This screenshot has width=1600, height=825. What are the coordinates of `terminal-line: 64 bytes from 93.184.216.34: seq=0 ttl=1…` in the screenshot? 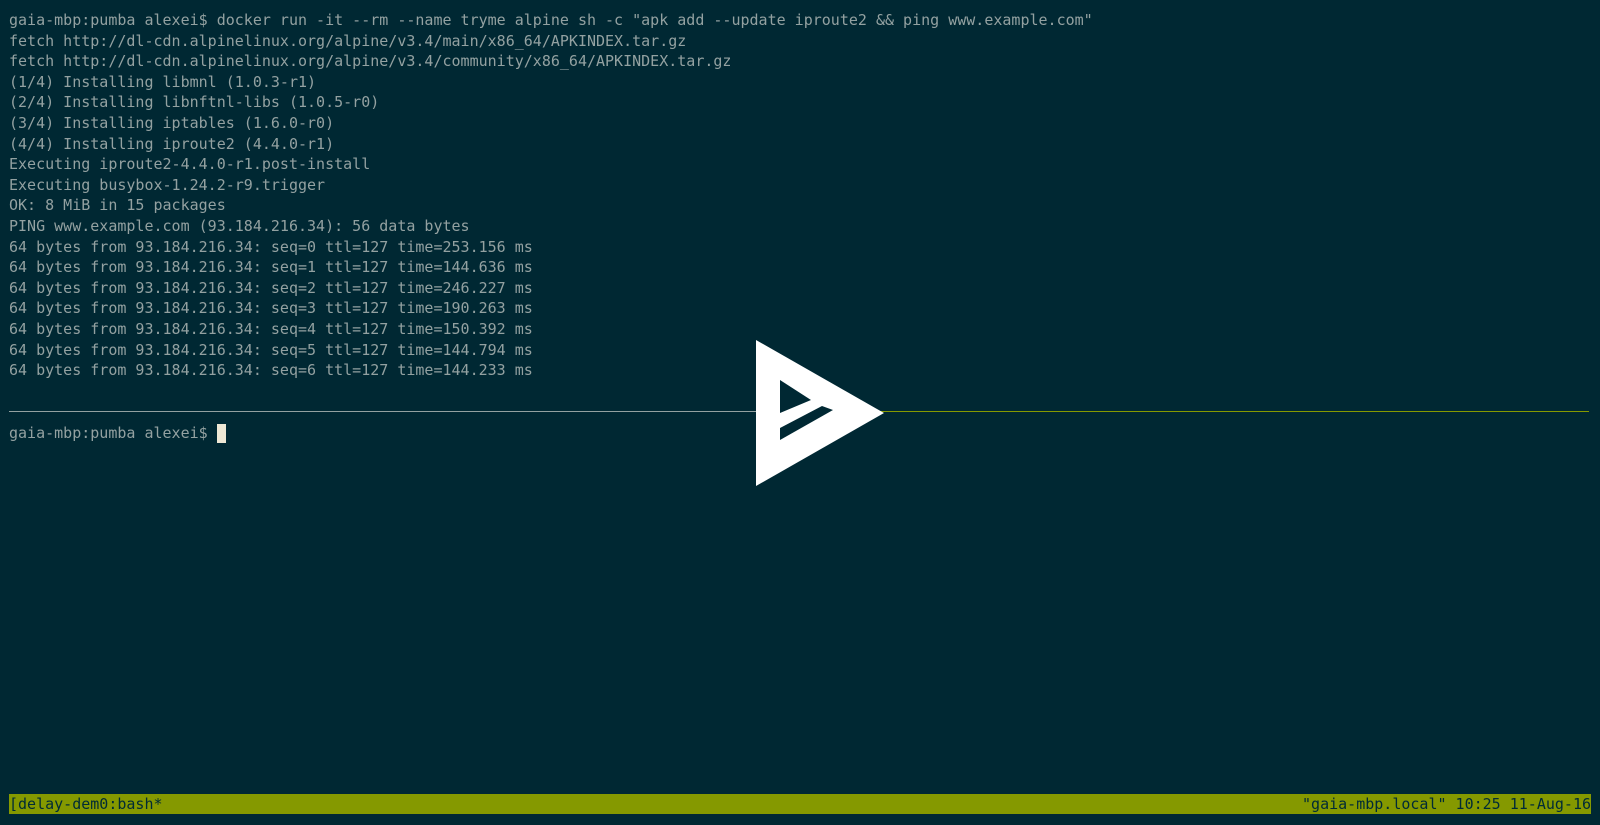 It's located at (271, 246).